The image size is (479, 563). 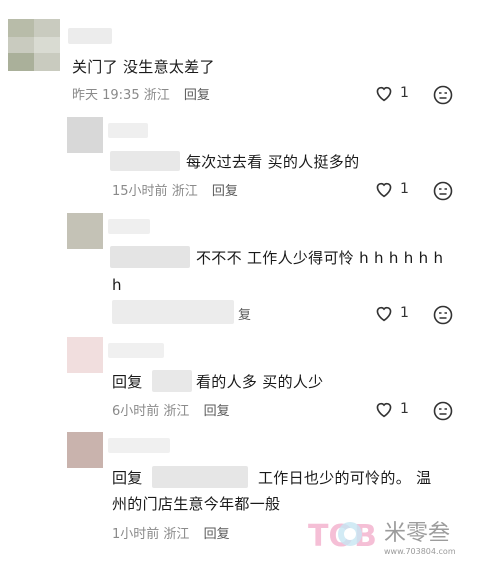 What do you see at coordinates (382, 537) in the screenshot?
I see `watermark-logo: TOB 米零叁 www.703804.com` at bounding box center [382, 537].